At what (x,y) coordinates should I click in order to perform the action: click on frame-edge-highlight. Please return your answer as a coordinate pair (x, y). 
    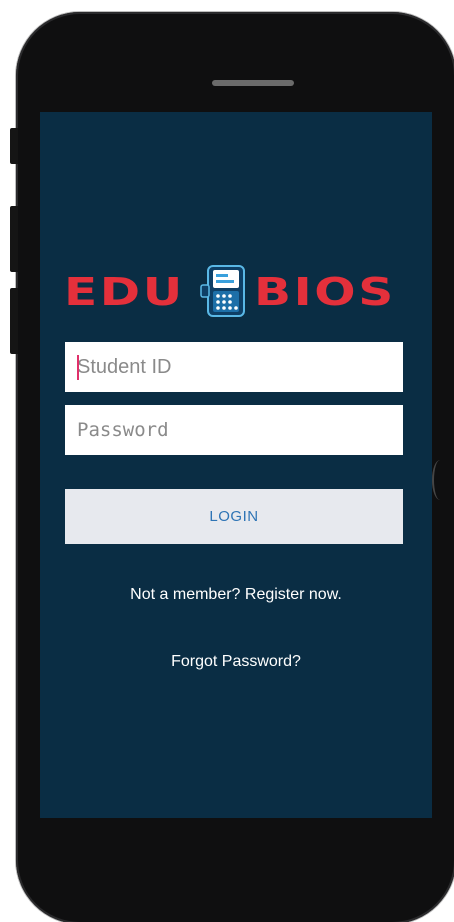
    Looking at the image, I should click on (440, 480).